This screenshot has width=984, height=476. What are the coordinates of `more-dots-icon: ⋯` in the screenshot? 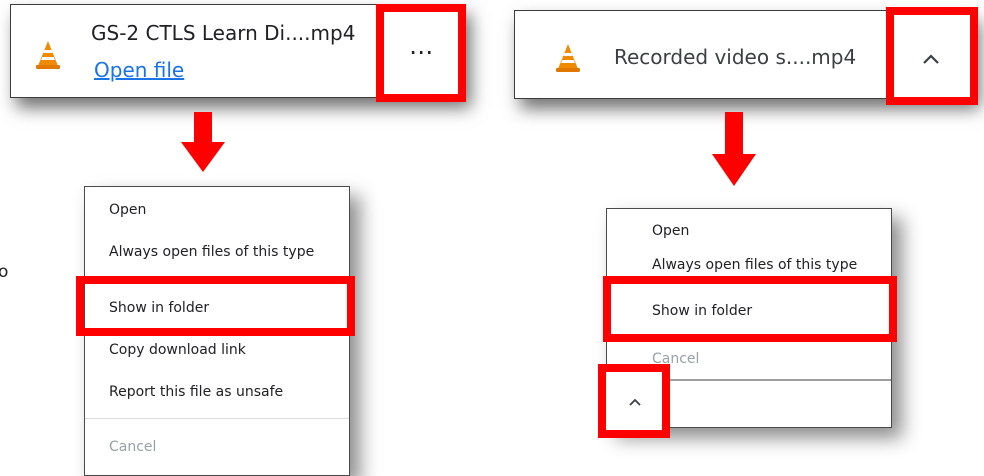 It's located at (421, 52).